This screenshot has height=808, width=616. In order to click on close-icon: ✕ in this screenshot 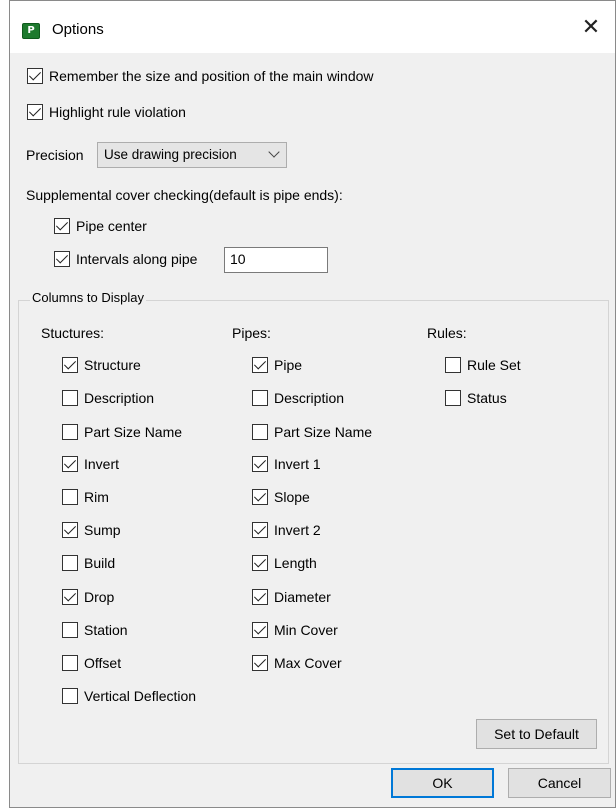, I will do `click(591, 29)`.